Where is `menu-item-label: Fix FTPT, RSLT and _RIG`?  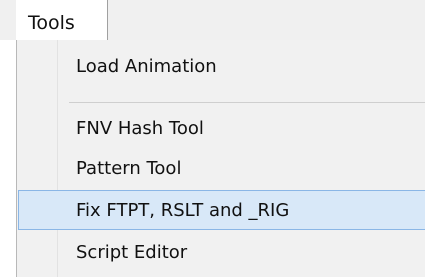
menu-item-label: Fix FTPT, RSLT and _RIG is located at coordinates (183, 210).